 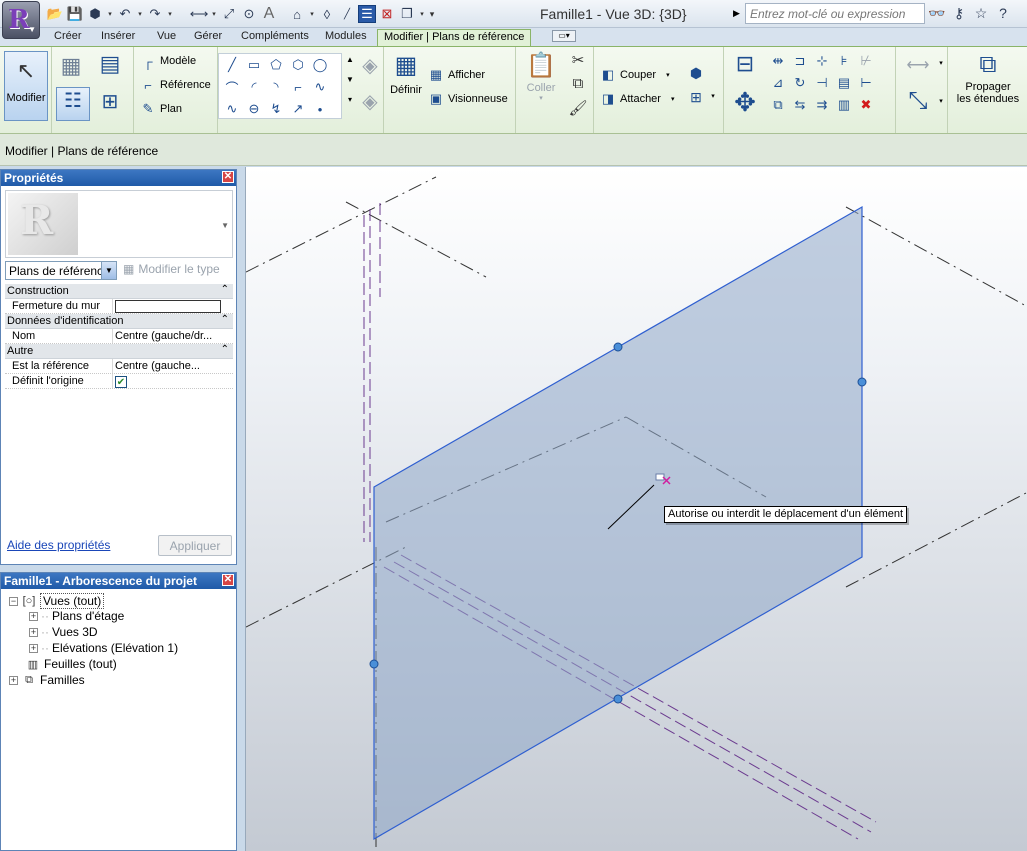 I want to click on inscribed-polygon-icon: ⬠, so click(x=276, y=65).